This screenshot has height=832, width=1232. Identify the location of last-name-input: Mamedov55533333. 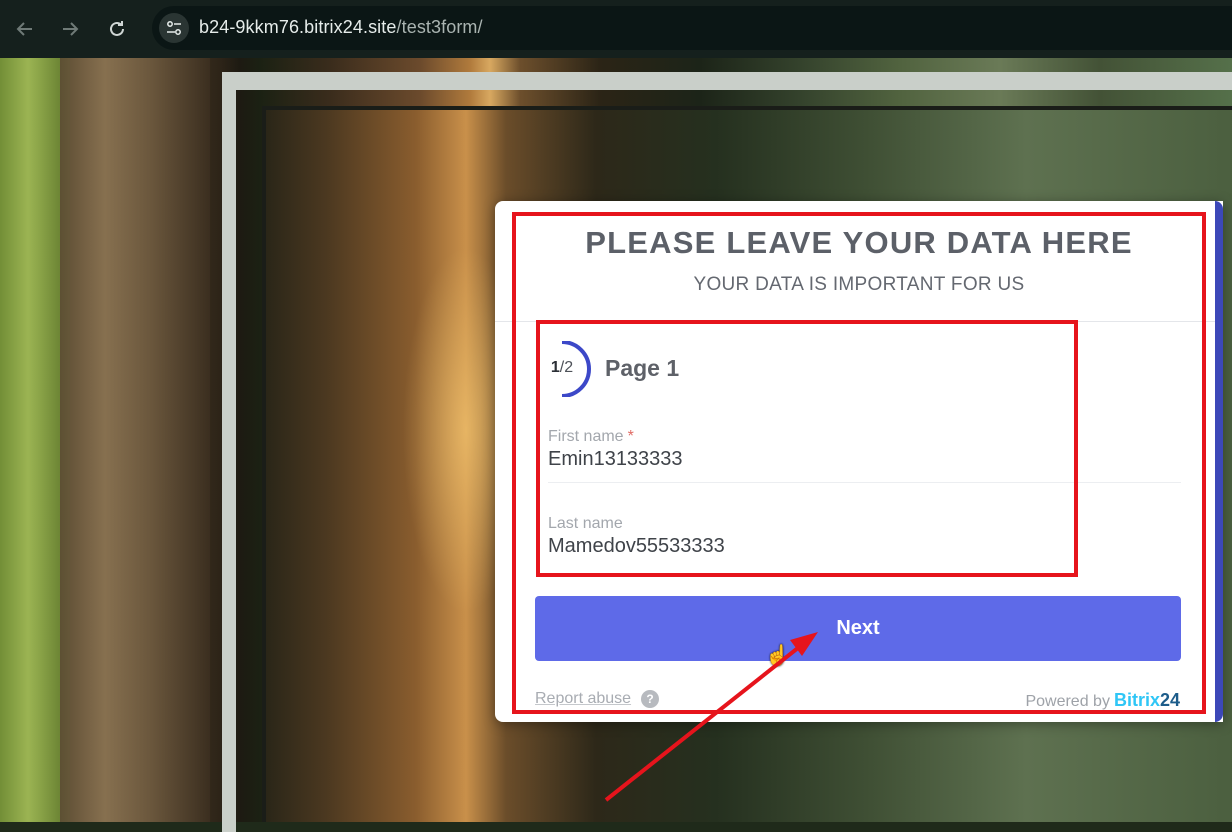
(864, 546).